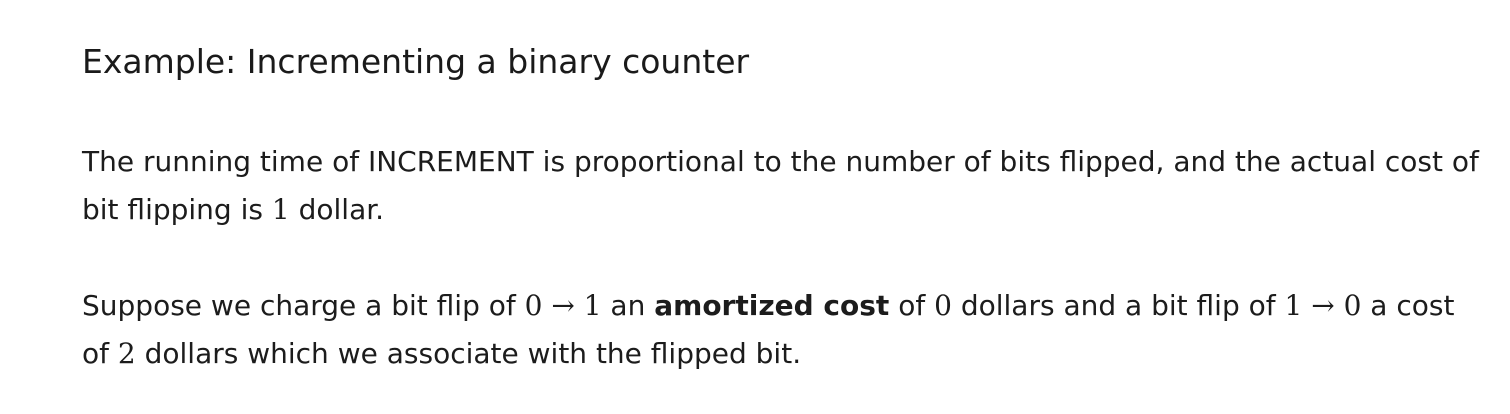 Image resolution: width=1510 pixels, height=414 pixels. Describe the element at coordinates (303, 305) in the screenshot. I see `text-span: Suppose we charge a bit flip of` at that location.